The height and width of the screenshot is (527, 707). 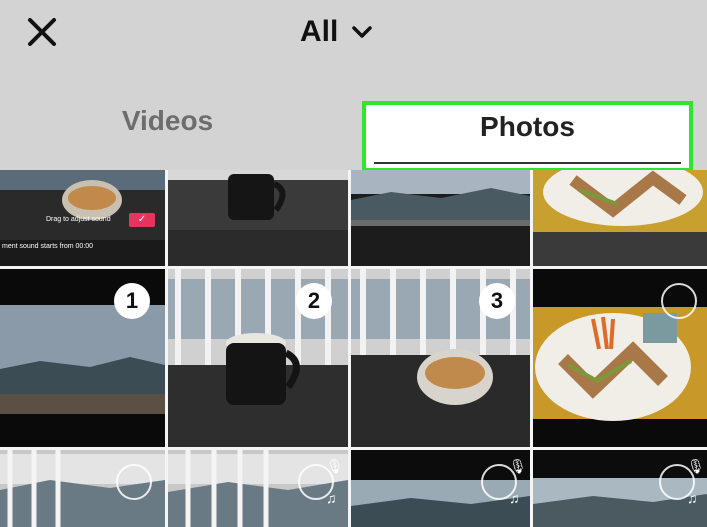 What do you see at coordinates (258, 358) in the screenshot?
I see `photo-thumbnail: 2` at bounding box center [258, 358].